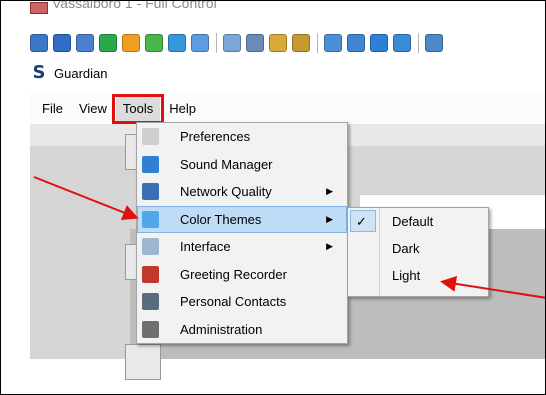 This screenshot has width=546, height=395. I want to click on personal-contacts-icon, so click(150, 301).